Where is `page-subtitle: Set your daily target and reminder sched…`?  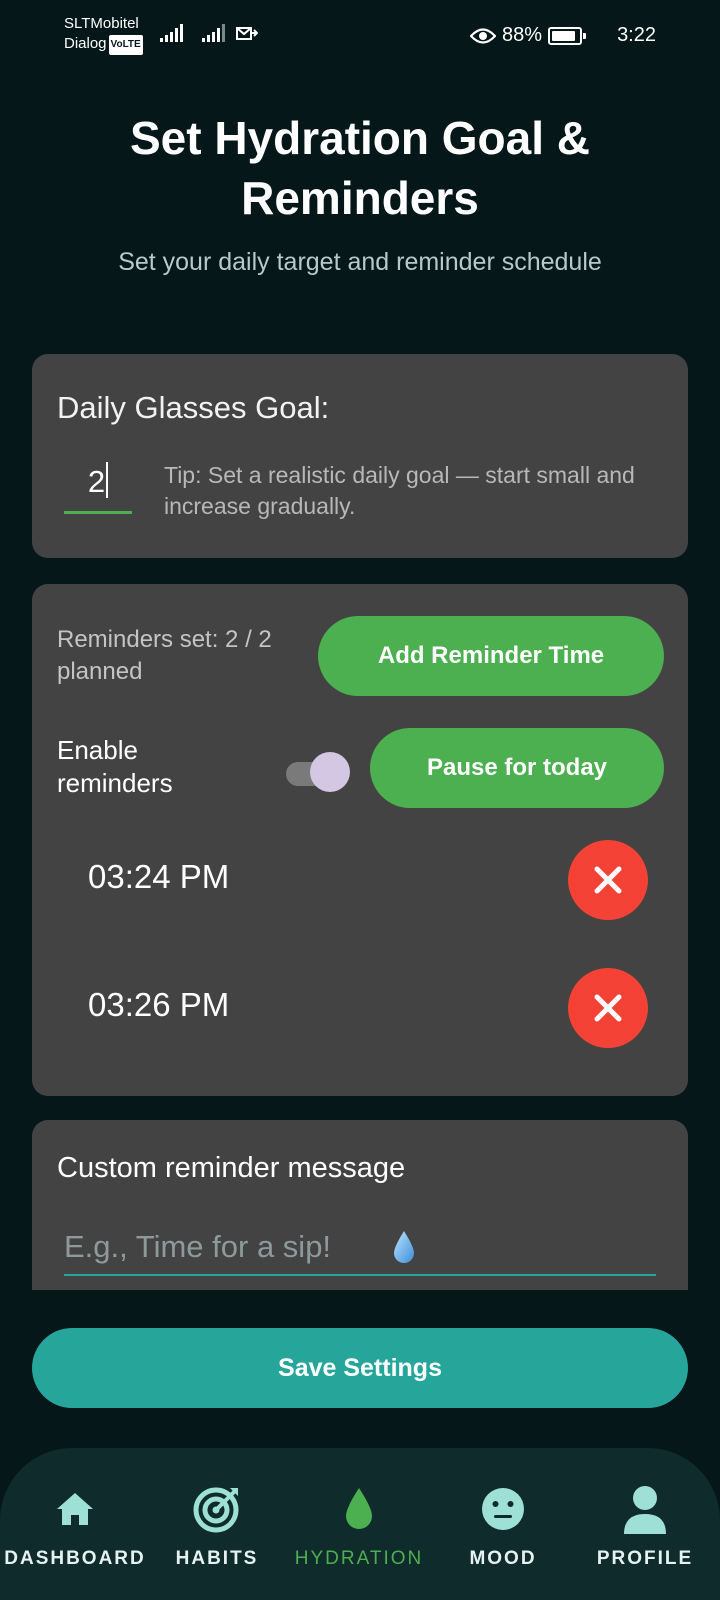
page-subtitle: Set your daily target and reminder sched… is located at coordinates (360, 262).